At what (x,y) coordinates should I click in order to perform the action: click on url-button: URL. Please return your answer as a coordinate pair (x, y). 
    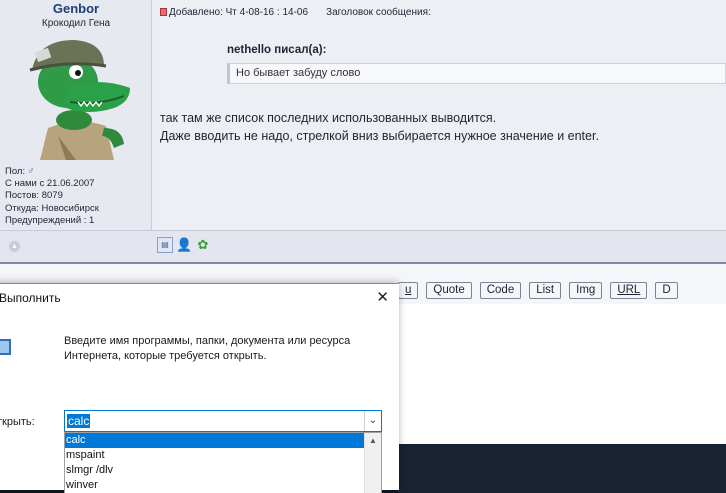
    Looking at the image, I should click on (629, 290).